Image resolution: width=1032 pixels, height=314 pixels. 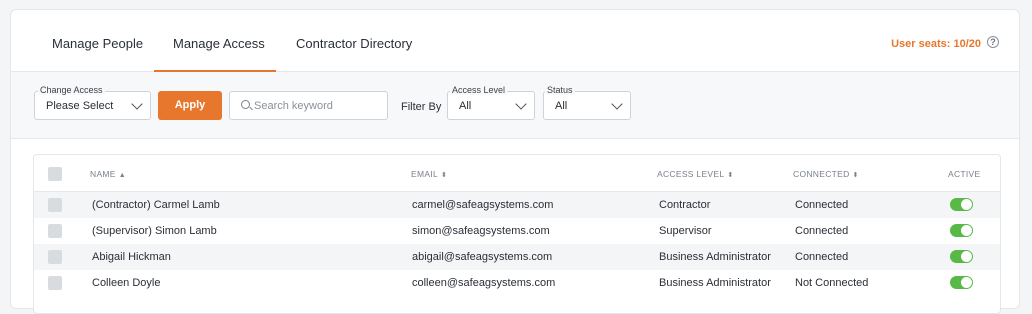 I want to click on user-name: (Supervisor) Simon Lamb, so click(x=154, y=231).